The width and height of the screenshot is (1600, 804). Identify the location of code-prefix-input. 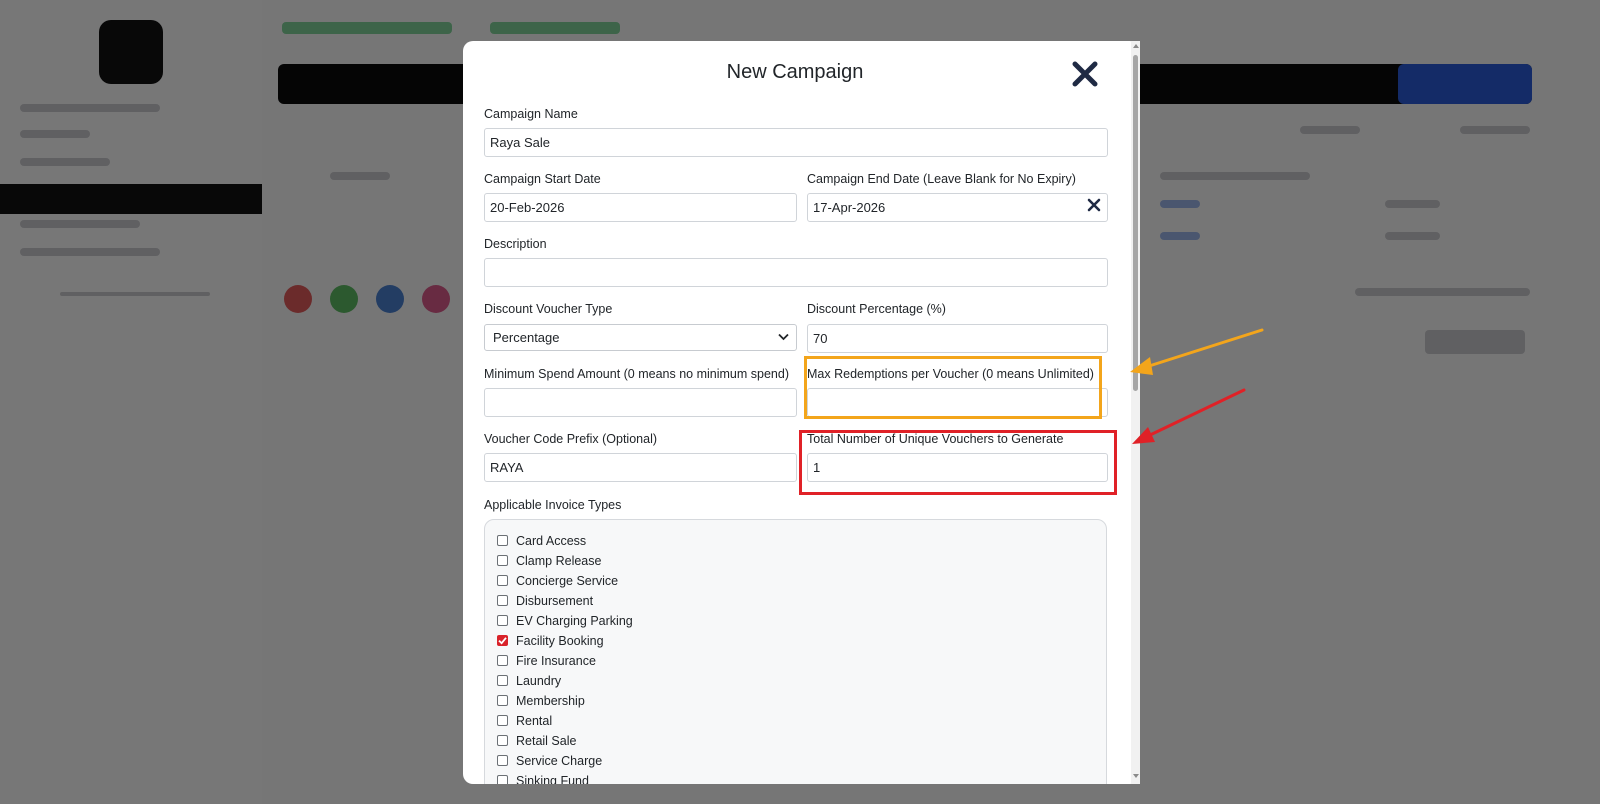
(640, 467).